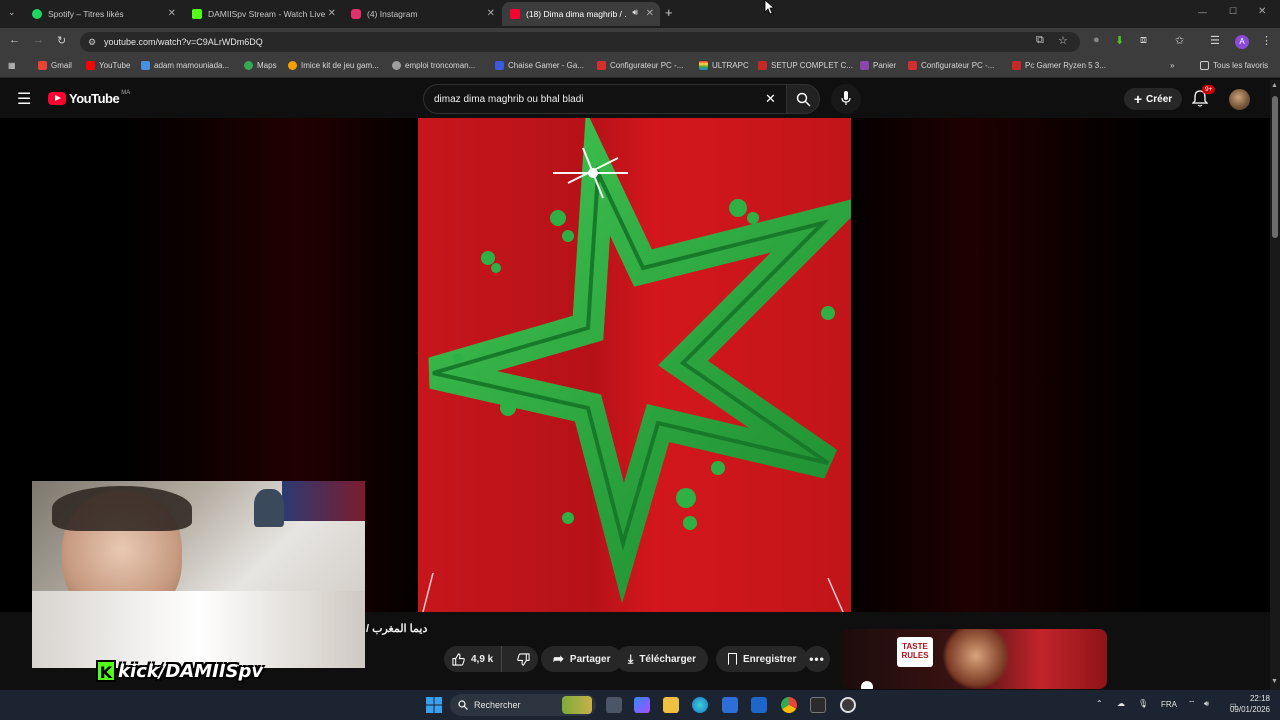 Image resolution: width=1280 pixels, height=720 pixels. Describe the element at coordinates (473, 659) in the screenshot. I see `like-button: 4,9 k` at that location.